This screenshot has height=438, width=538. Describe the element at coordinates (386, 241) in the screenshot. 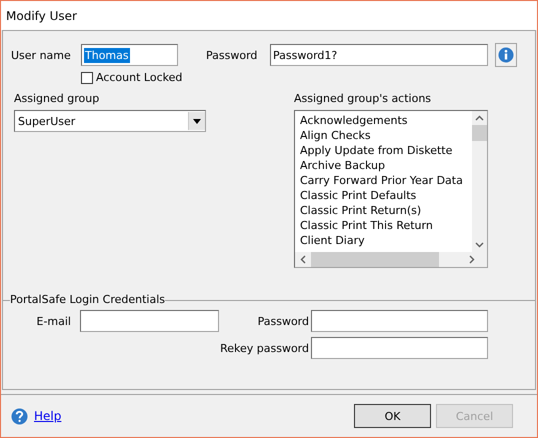

I see `list-item: Client Diary` at that location.